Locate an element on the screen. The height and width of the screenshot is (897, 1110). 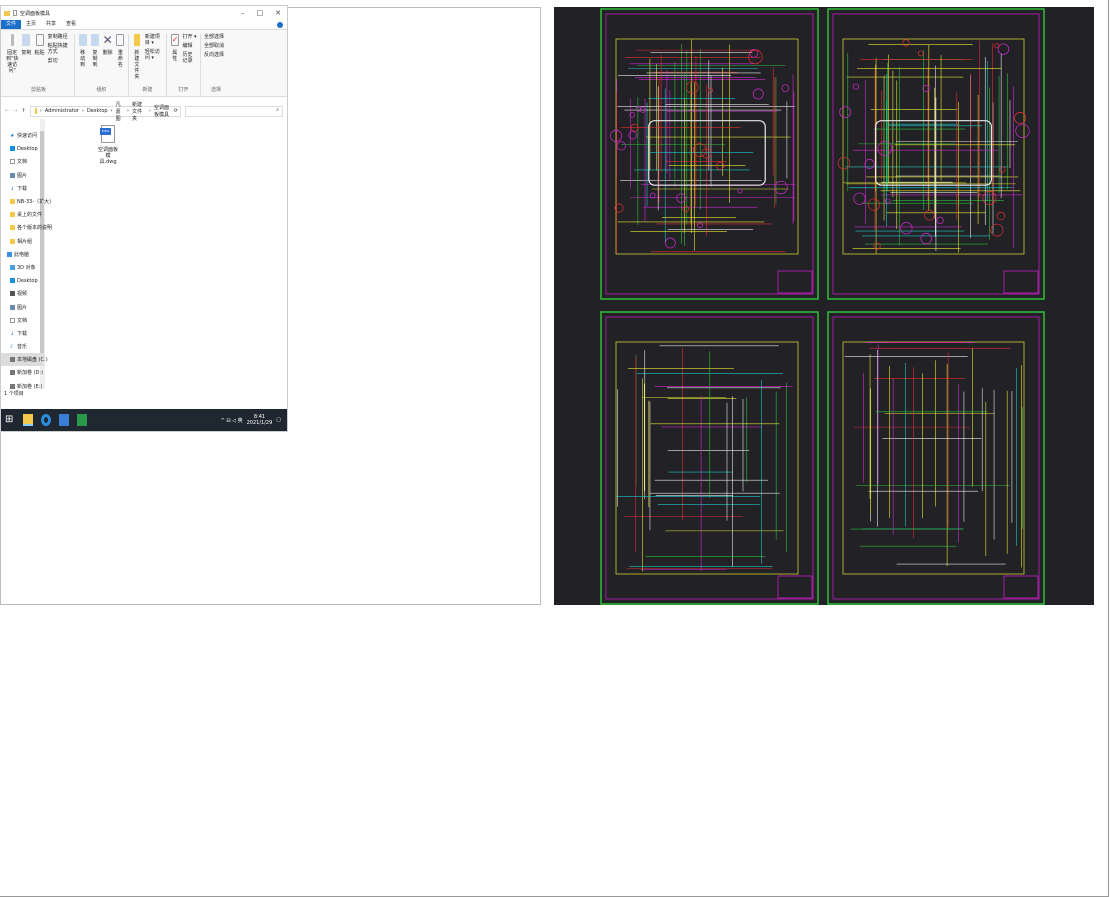
breadcrumb-item: Desktop is located at coordinates (97, 111).